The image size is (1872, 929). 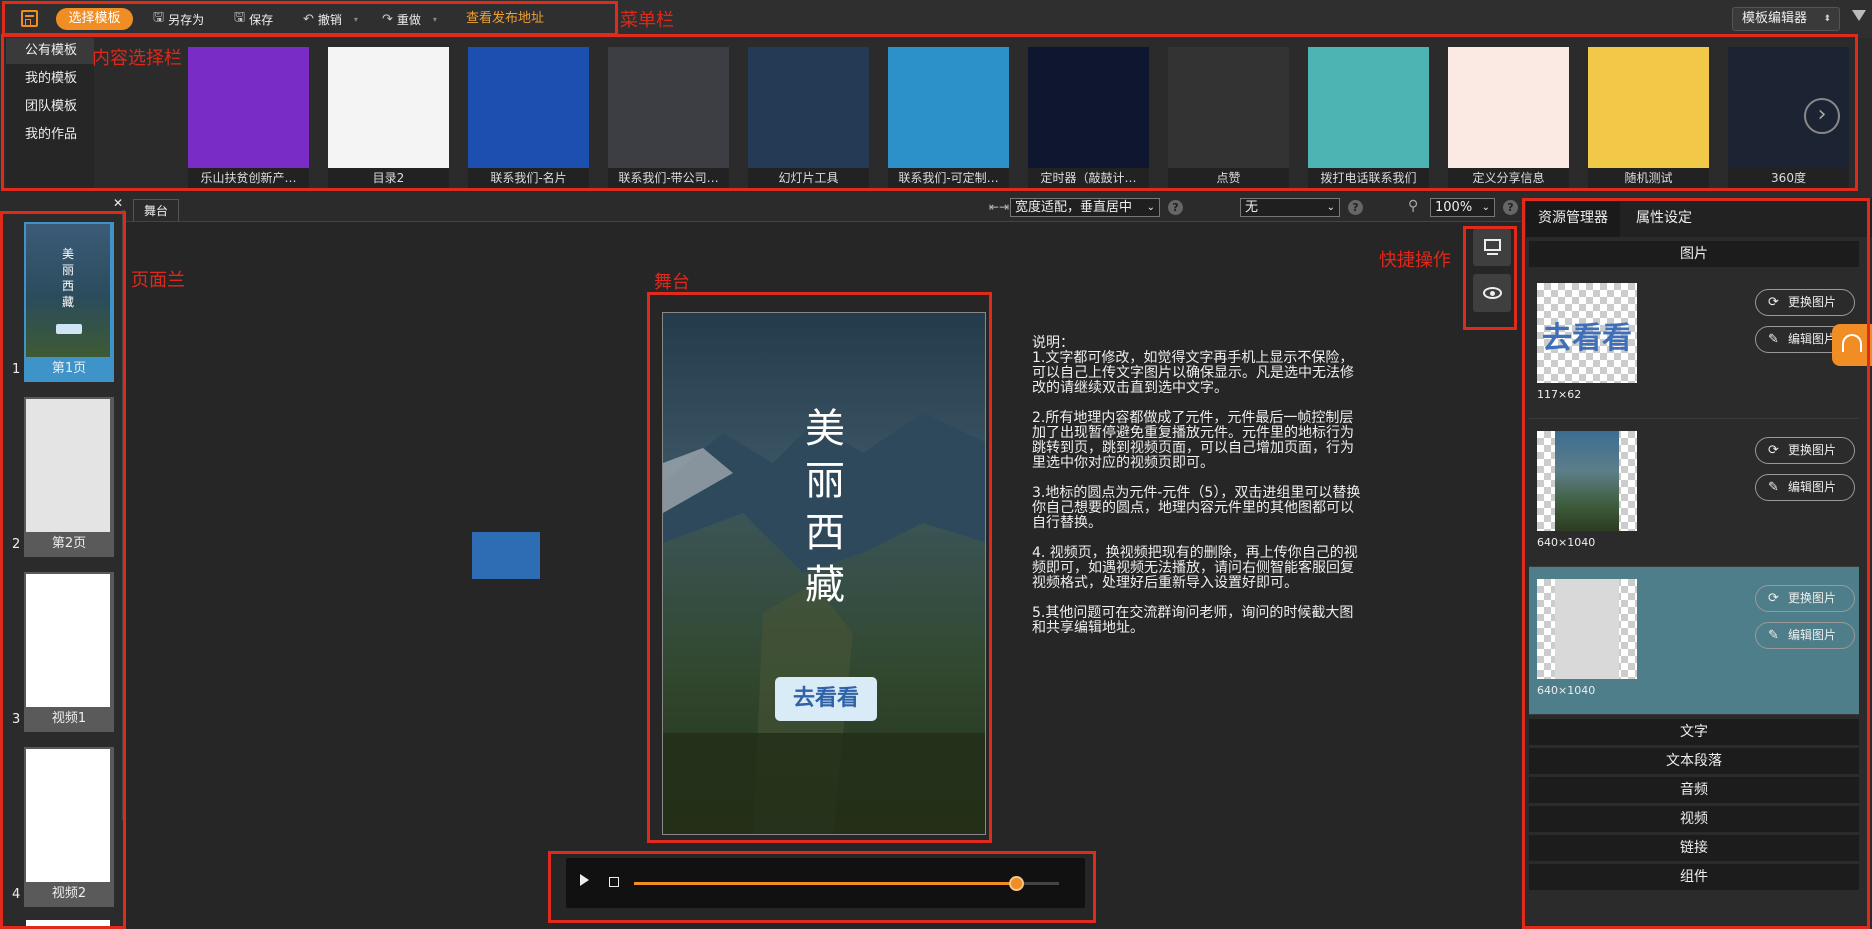 I want to click on brush-icon: ✎, so click(x=1773, y=339).